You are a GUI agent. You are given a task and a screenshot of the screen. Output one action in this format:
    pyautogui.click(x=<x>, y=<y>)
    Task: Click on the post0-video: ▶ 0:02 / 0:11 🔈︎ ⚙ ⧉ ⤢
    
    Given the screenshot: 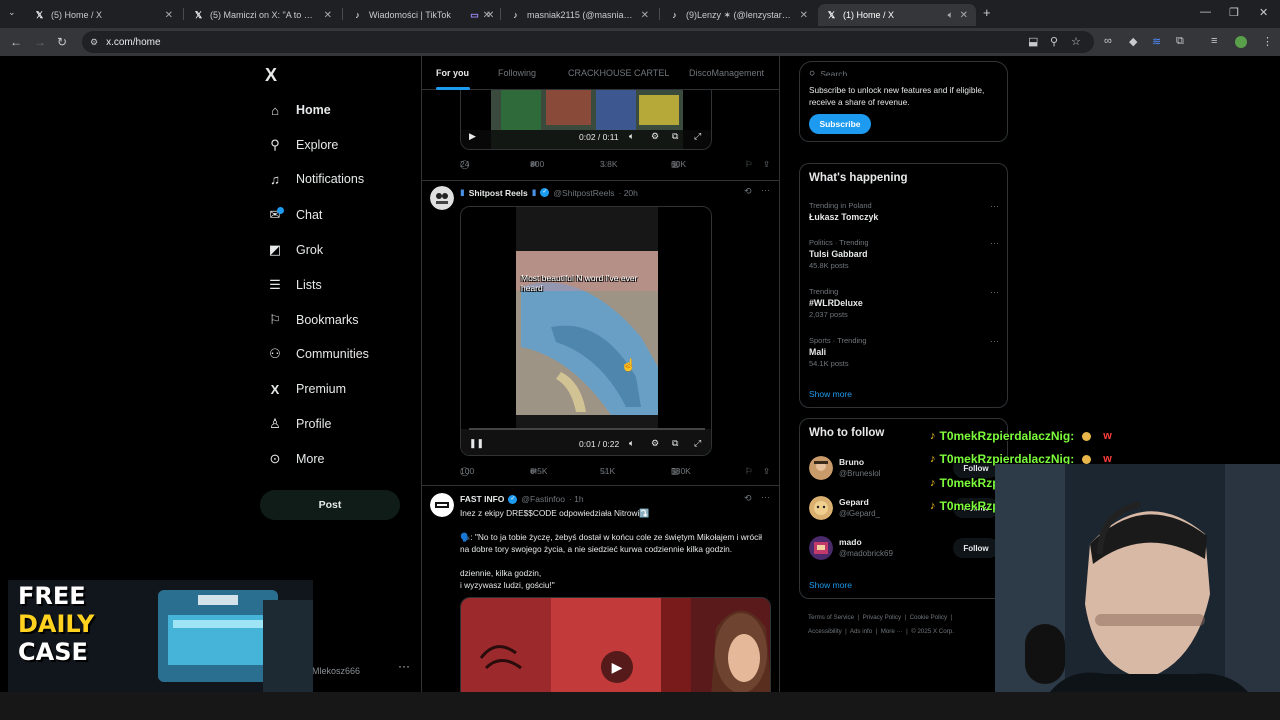 What is the action you would take?
    pyautogui.click(x=586, y=120)
    